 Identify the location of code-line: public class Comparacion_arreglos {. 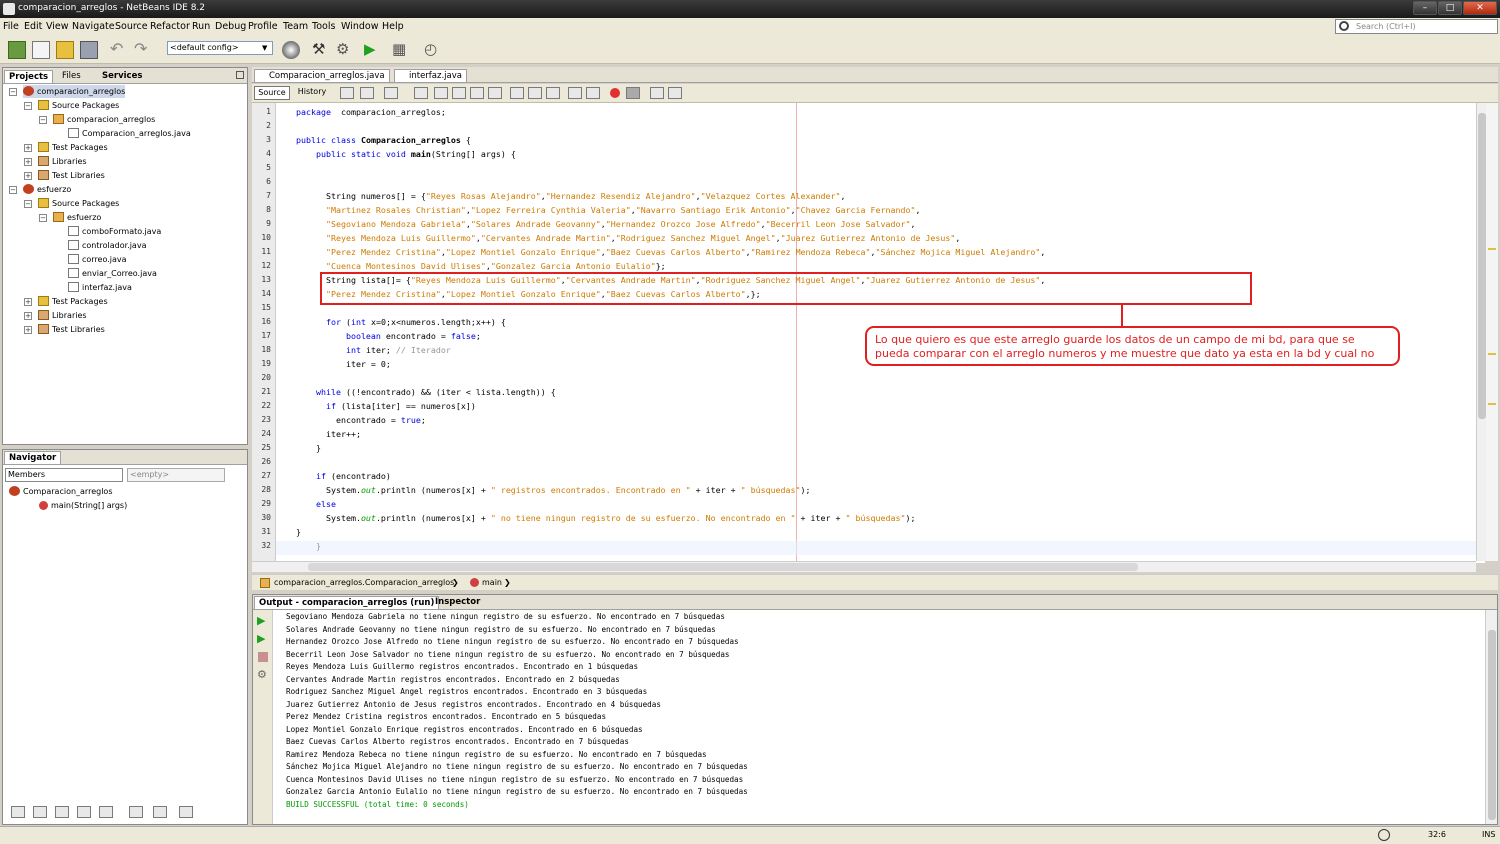
(383, 140).